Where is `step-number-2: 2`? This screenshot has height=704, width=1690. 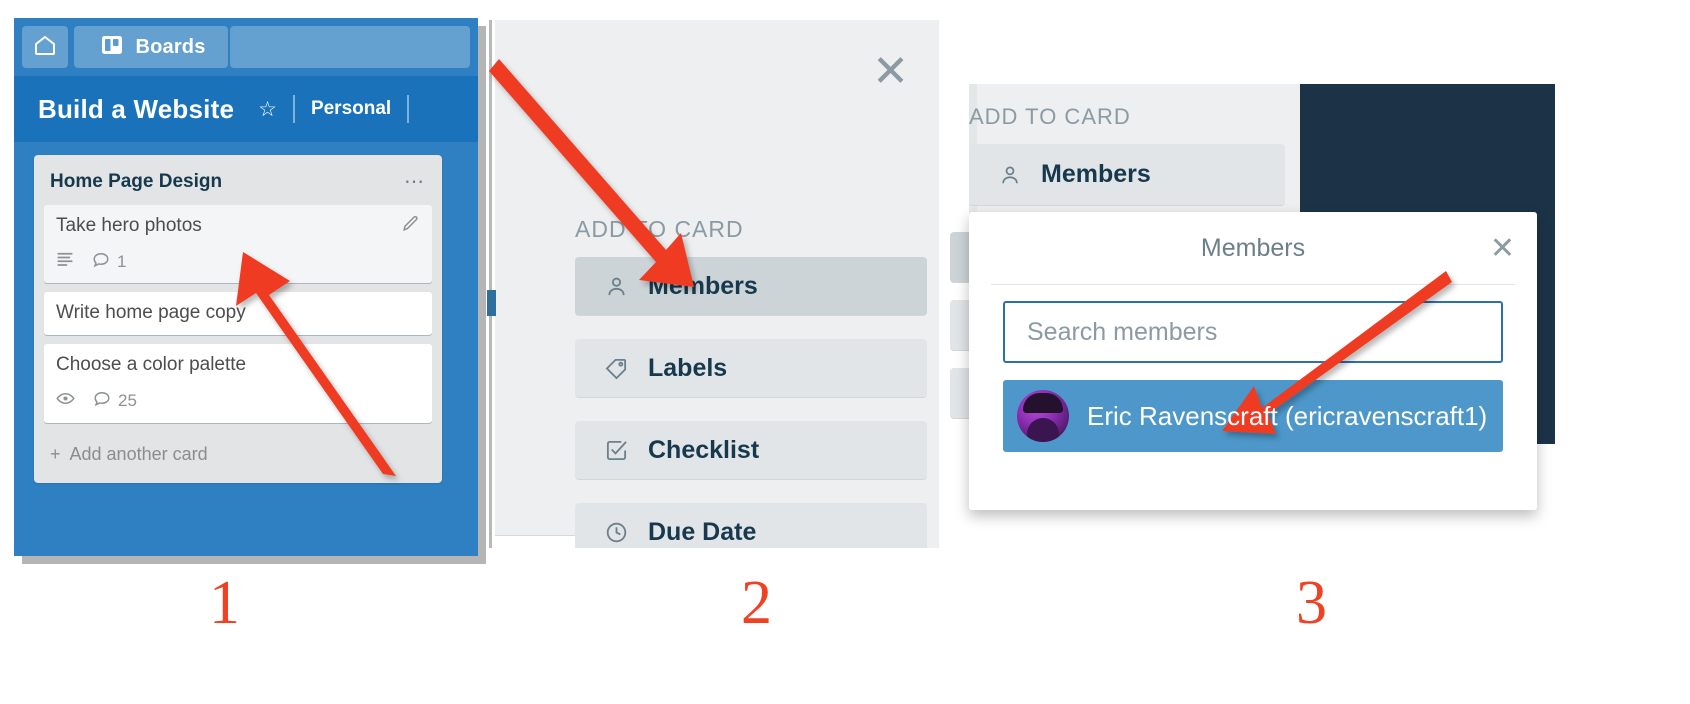 step-number-2: 2 is located at coordinates (756, 603).